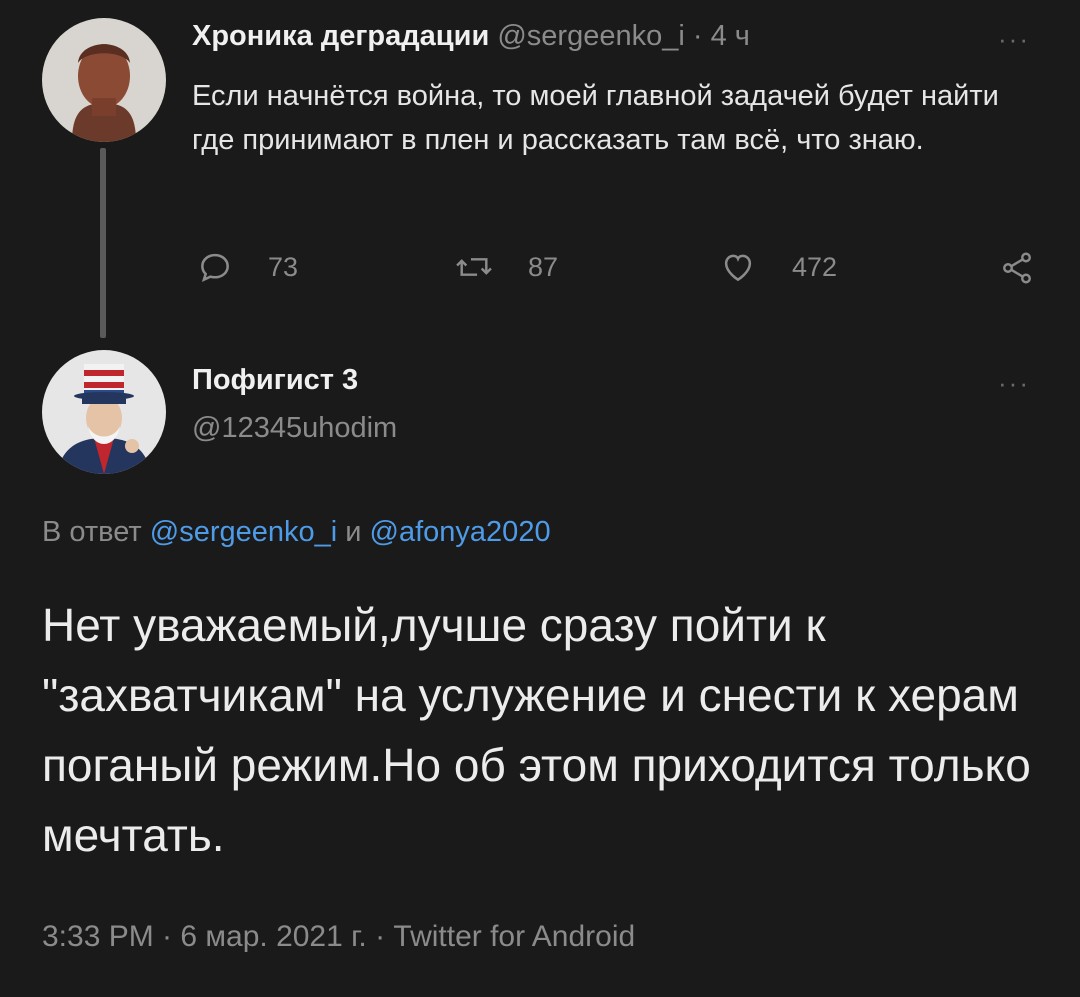 Image resolution: width=1080 pixels, height=997 pixels. I want to click on author-handle: @sergeenko_i, so click(590, 36).